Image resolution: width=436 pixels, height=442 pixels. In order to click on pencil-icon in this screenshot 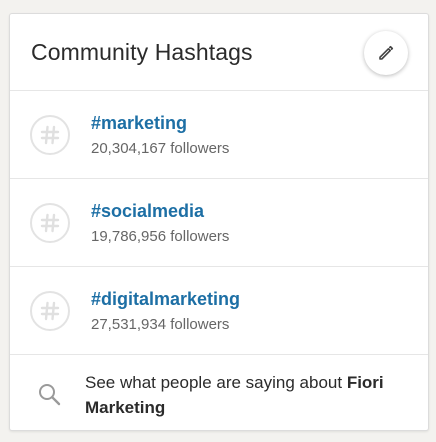, I will do `click(386, 52)`.